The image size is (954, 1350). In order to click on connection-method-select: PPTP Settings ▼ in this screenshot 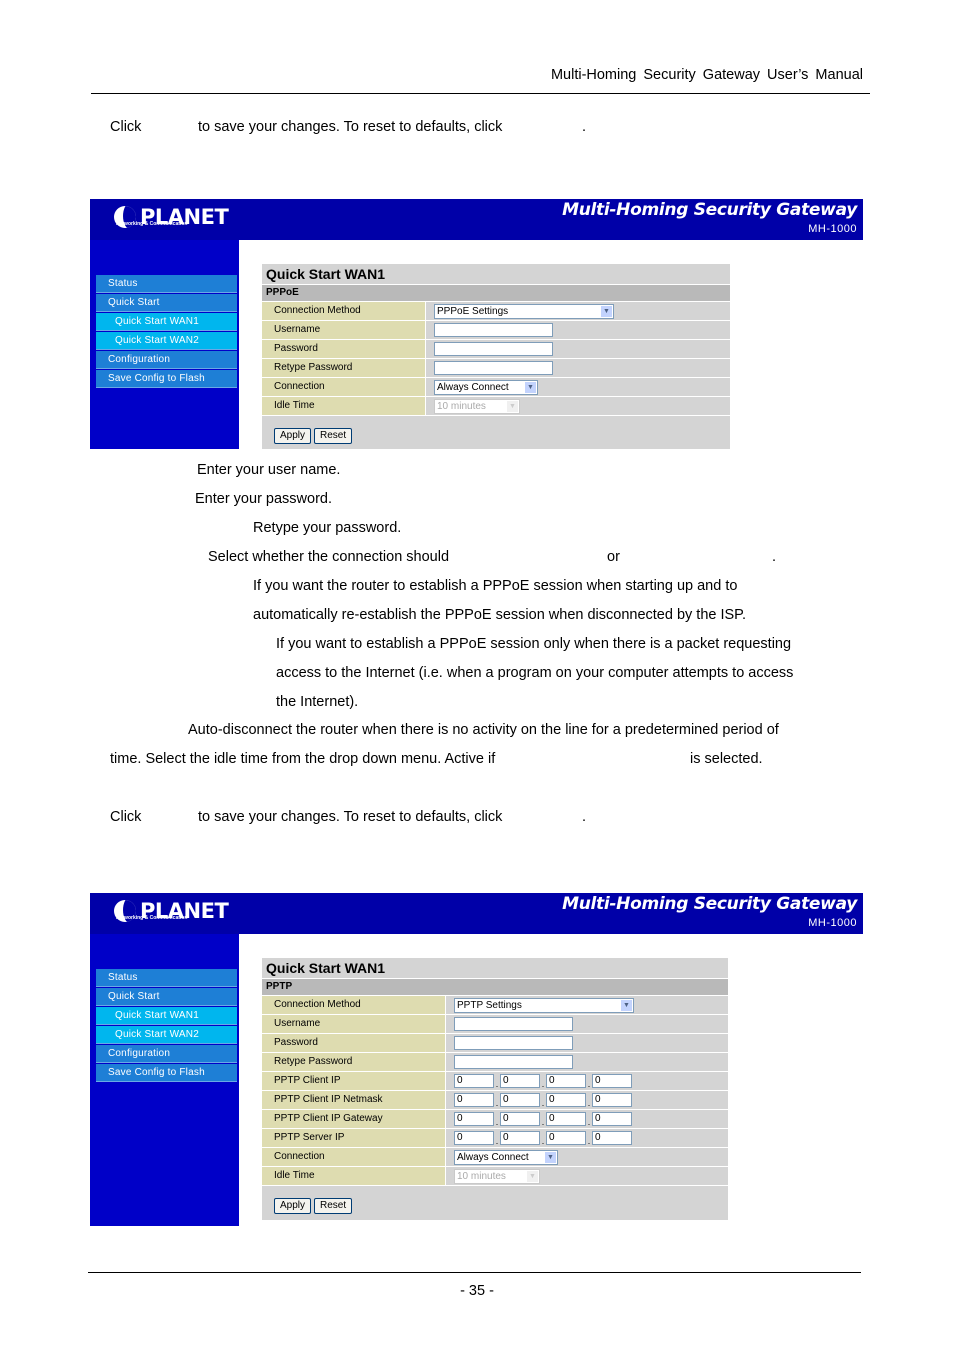, I will do `click(544, 1005)`.